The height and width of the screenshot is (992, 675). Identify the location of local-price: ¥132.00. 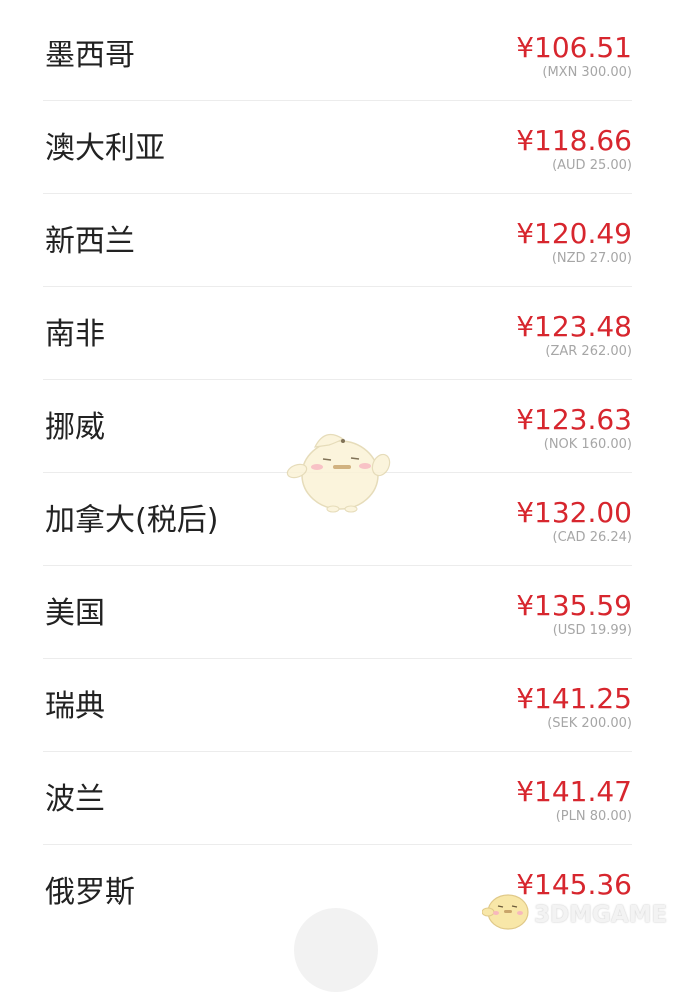
(574, 512).